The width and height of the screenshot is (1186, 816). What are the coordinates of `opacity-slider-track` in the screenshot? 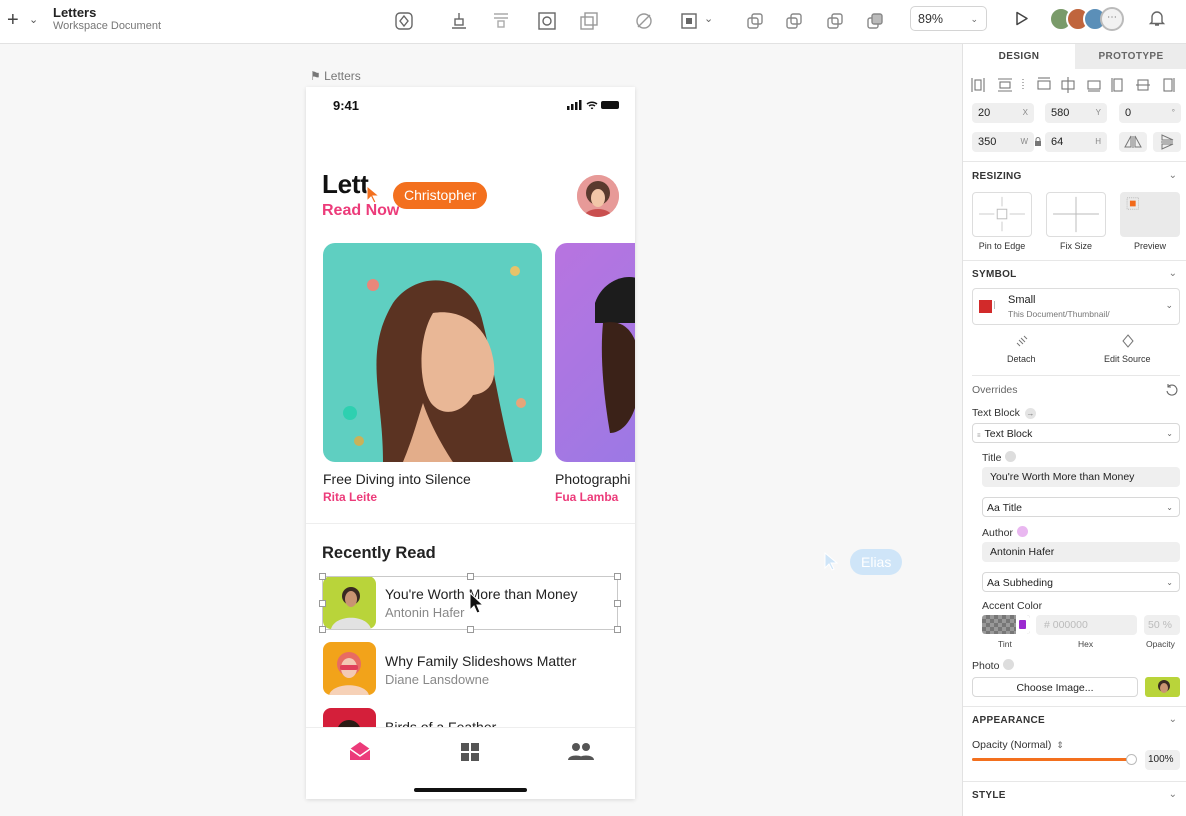 It's located at (1054, 759).